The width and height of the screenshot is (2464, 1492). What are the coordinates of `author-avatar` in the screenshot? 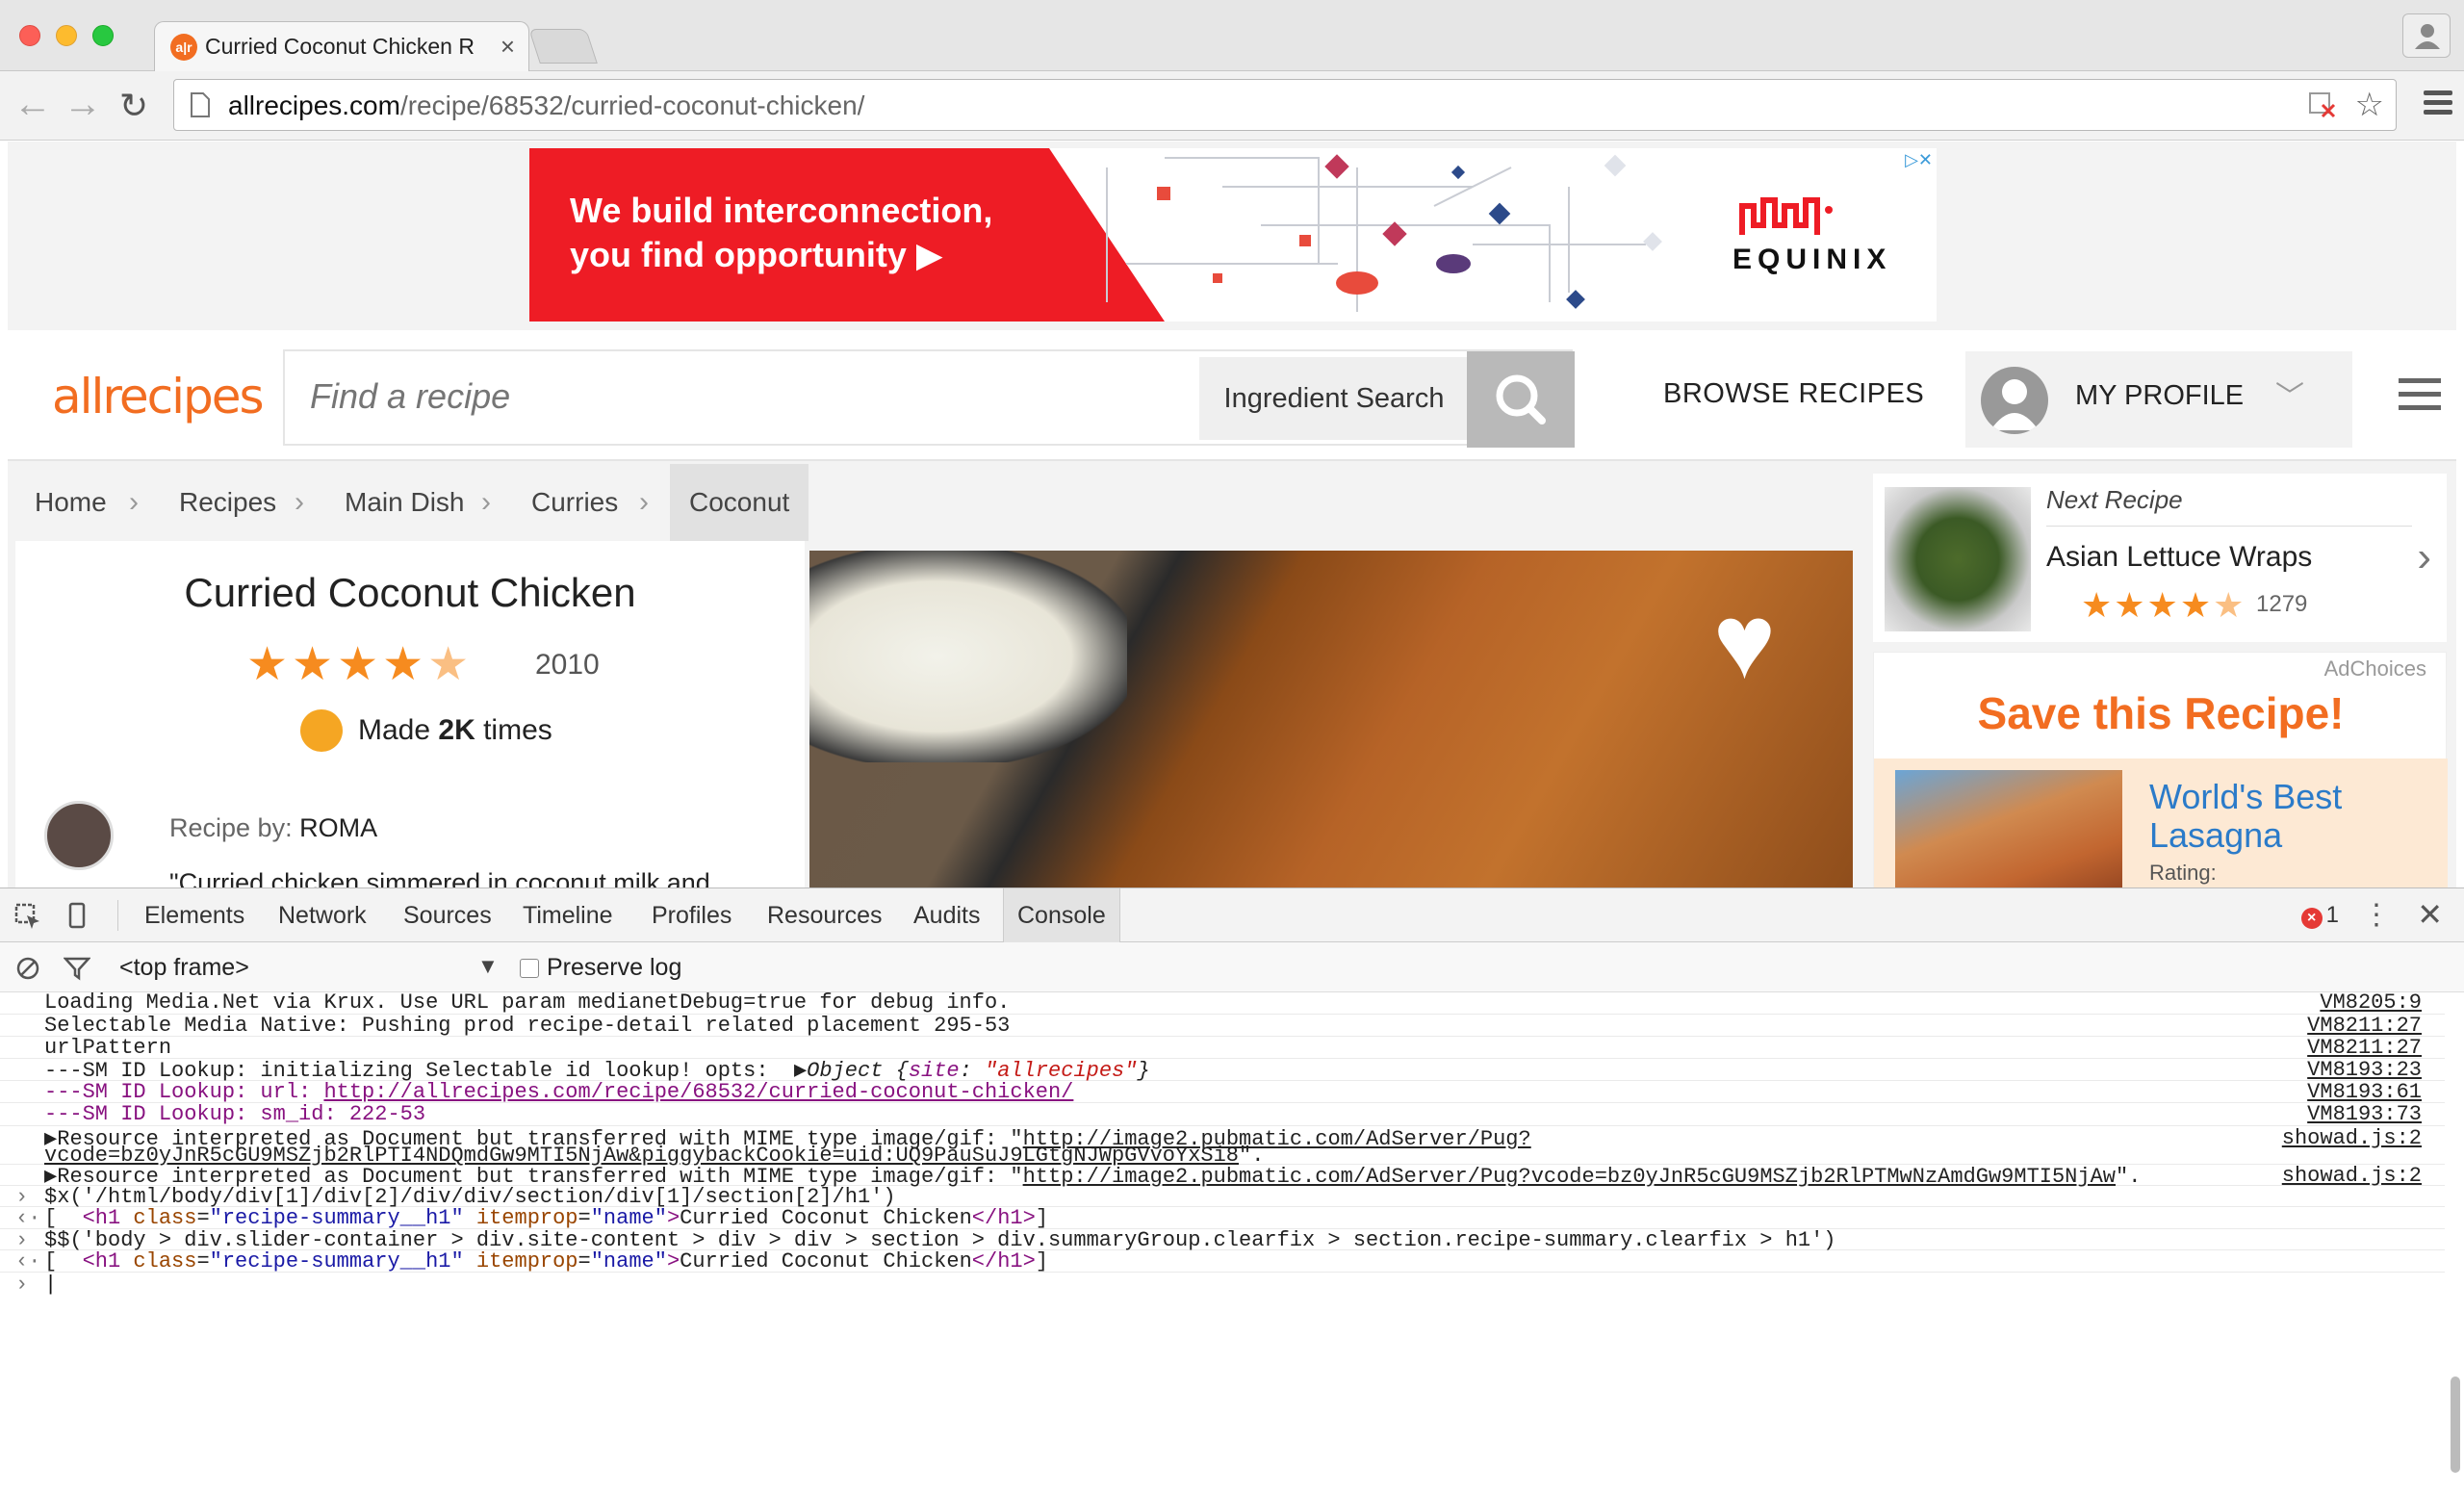 It's located at (79, 835).